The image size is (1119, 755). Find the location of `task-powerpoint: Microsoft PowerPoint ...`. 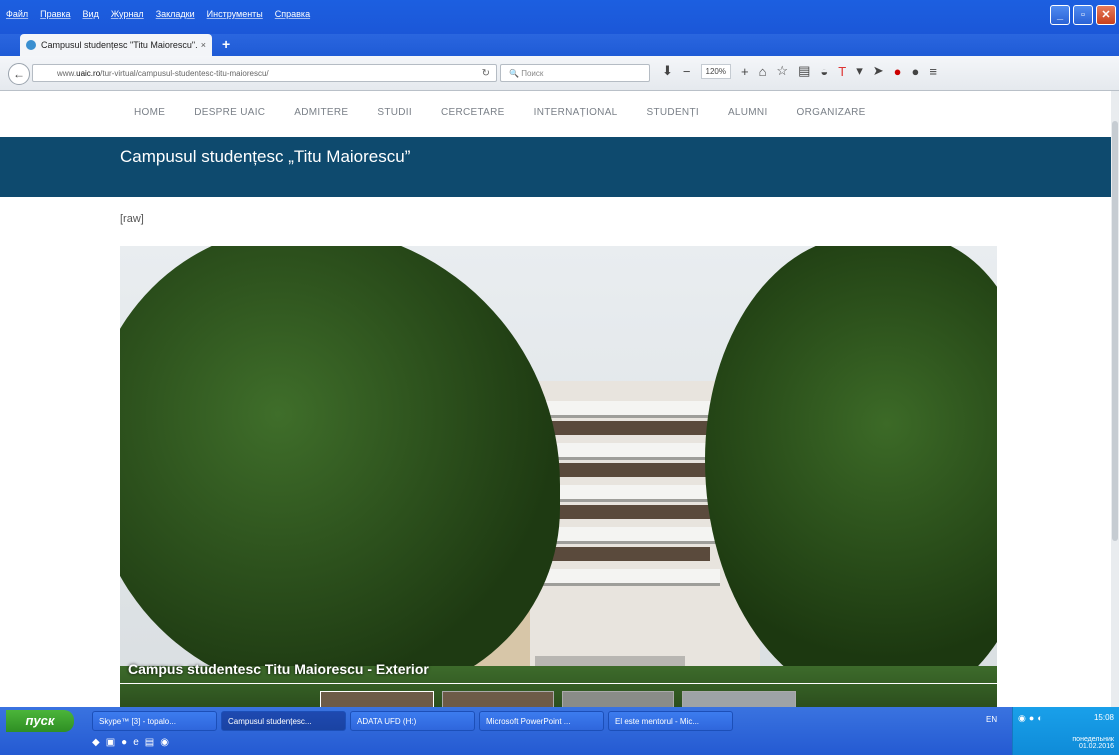

task-powerpoint: Microsoft PowerPoint ... is located at coordinates (541, 721).